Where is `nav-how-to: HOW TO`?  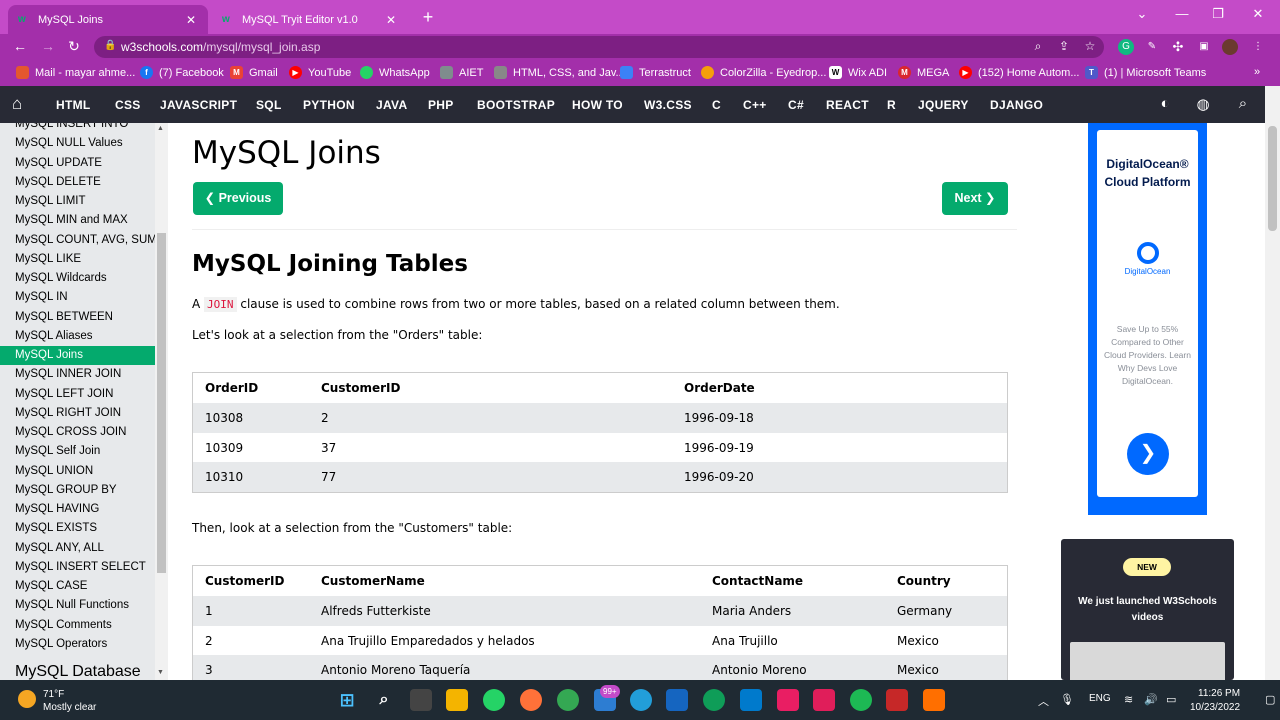 nav-how-to: HOW TO is located at coordinates (597, 105).